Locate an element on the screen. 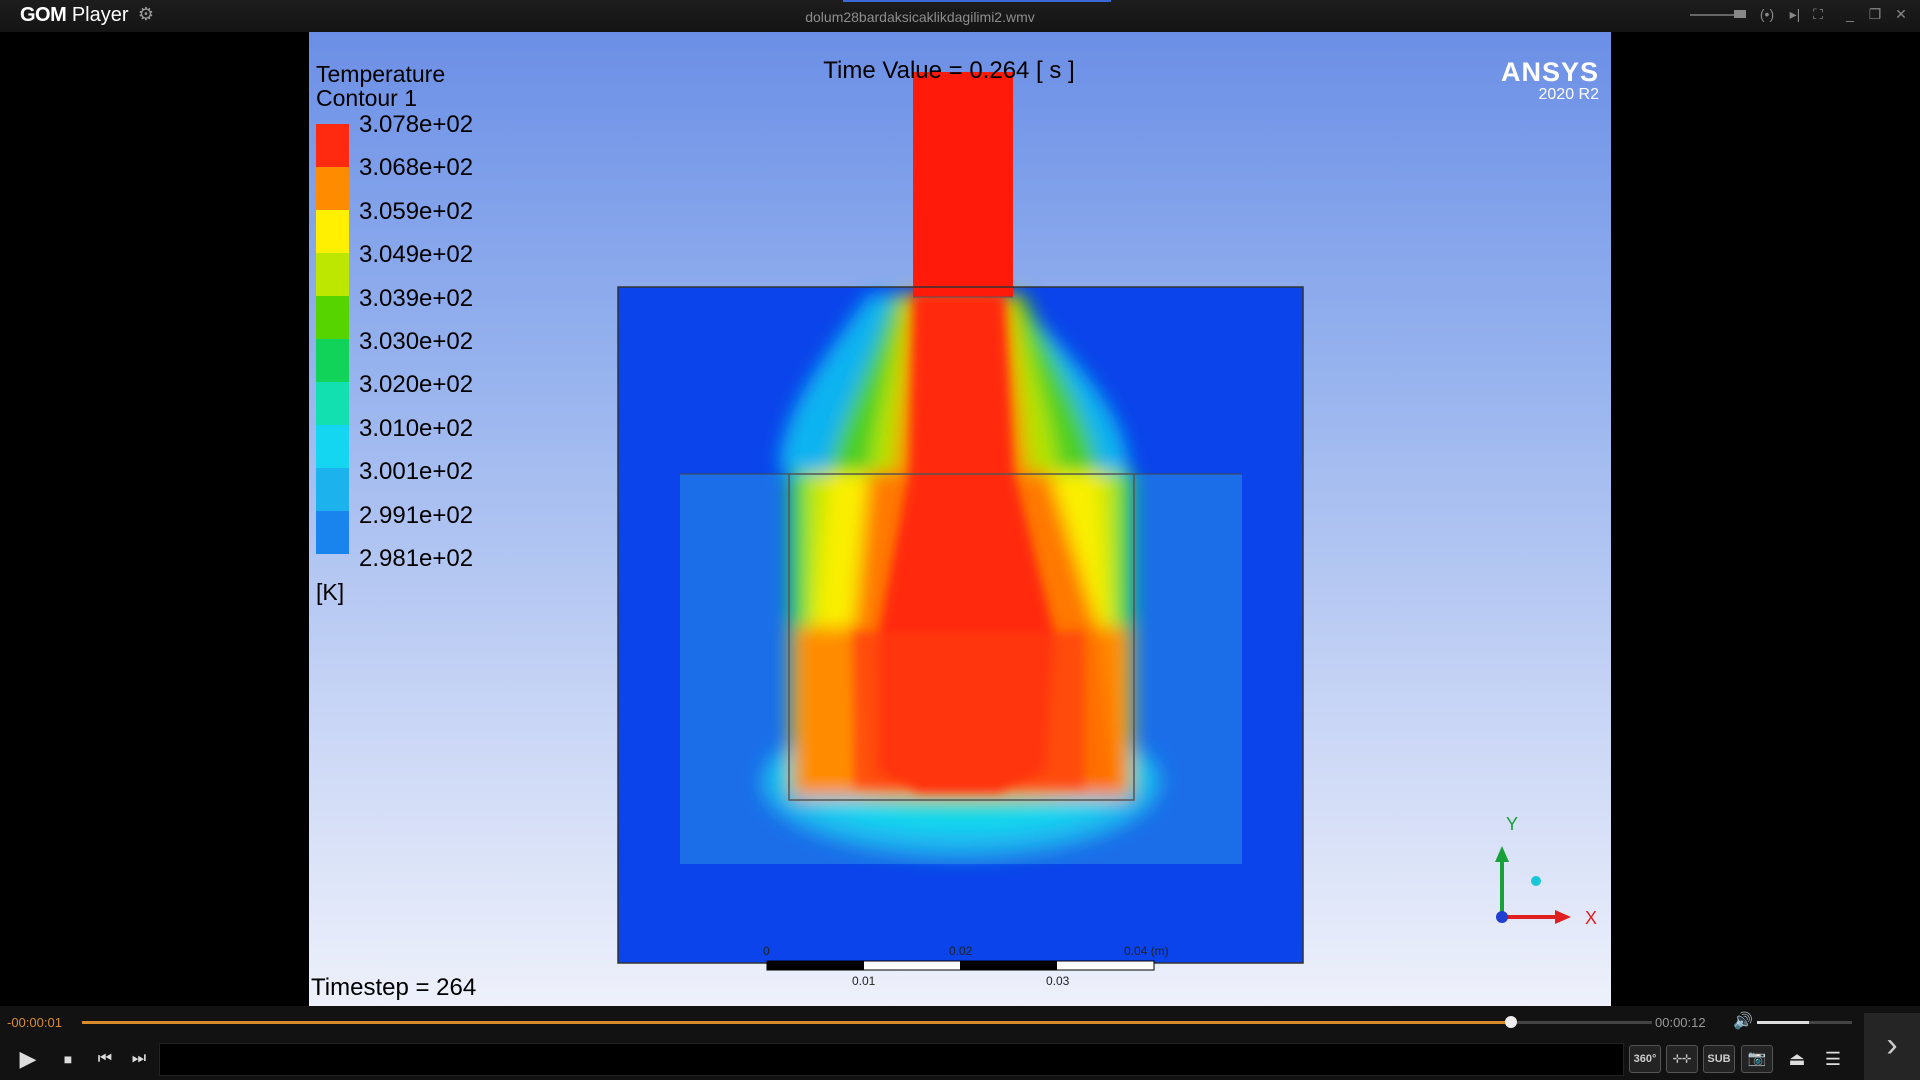 The image size is (1920, 1080). mini-mode-icon is located at coordinates (1740, 14).